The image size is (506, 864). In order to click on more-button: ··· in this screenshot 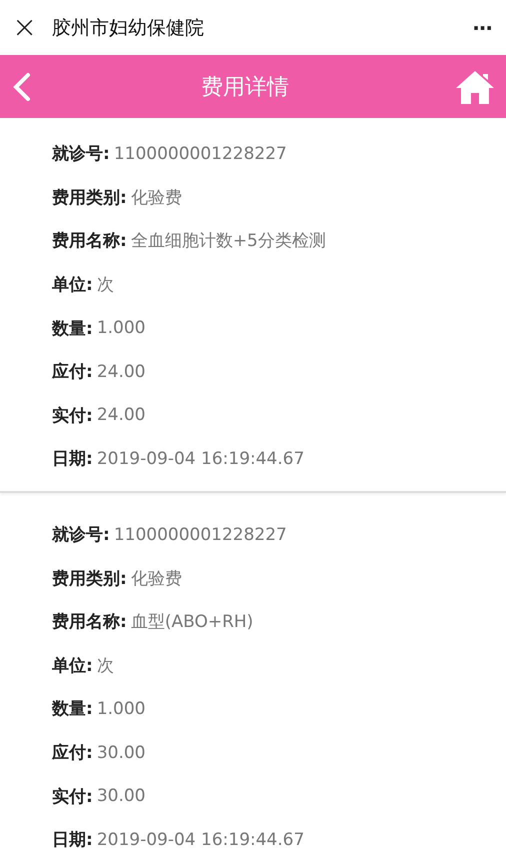, I will do `click(482, 28)`.